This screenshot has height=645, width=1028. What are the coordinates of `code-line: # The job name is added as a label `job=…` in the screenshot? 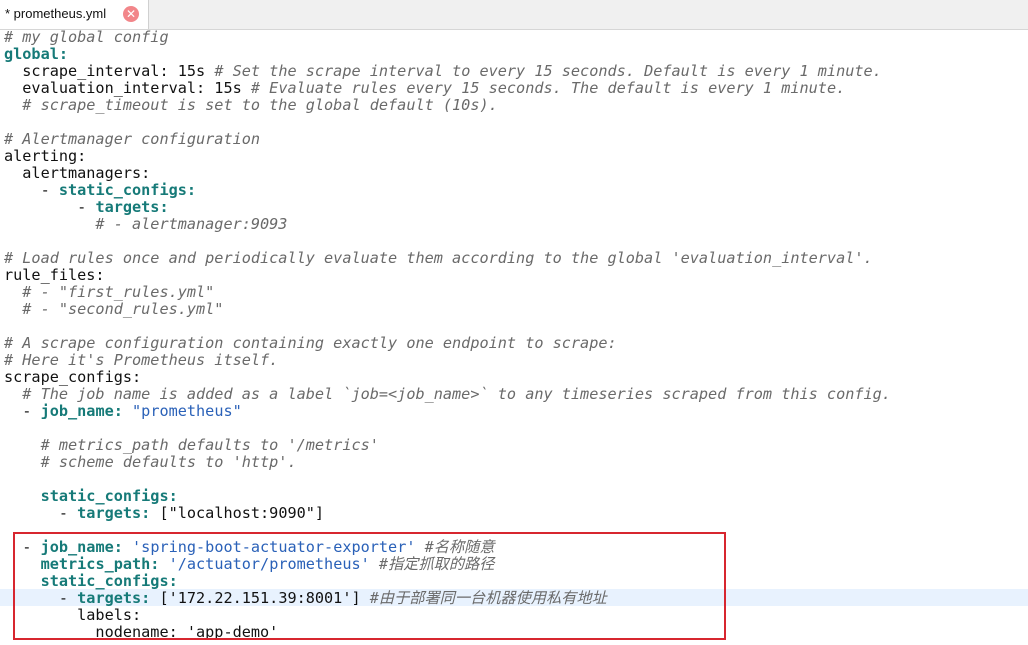 It's located at (447, 394).